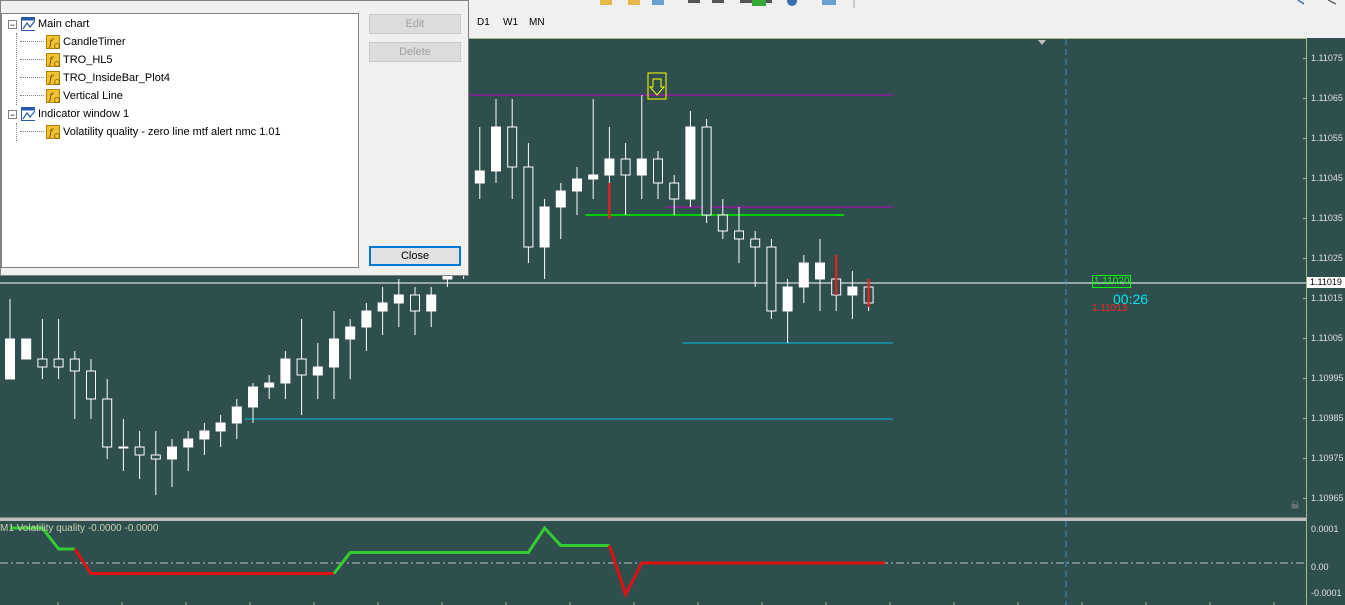 Image resolution: width=1345 pixels, height=605 pixels. Describe the element at coordinates (1327, 98) in the screenshot. I see `price-axis-label: 1.11065` at that location.